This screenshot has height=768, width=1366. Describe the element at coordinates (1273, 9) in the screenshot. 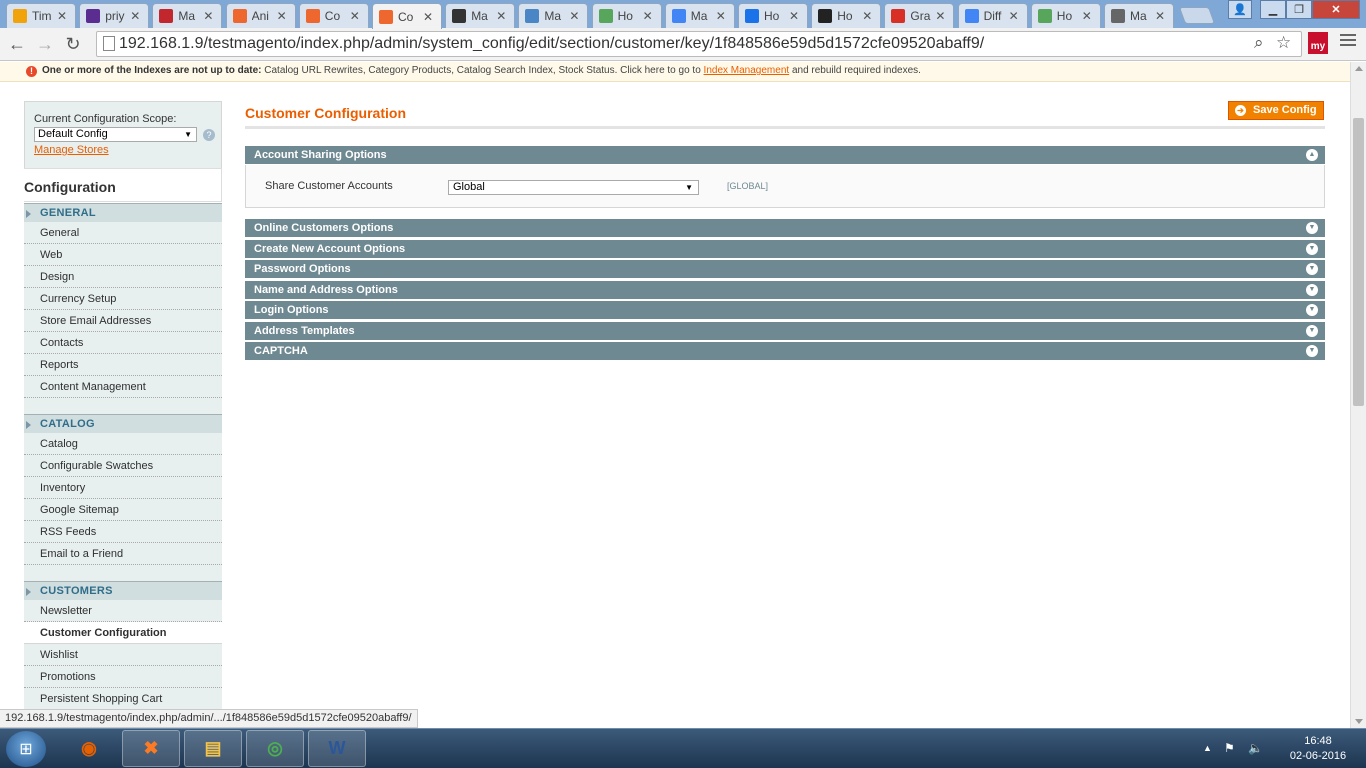

I see `minimize-button: ▁` at that location.